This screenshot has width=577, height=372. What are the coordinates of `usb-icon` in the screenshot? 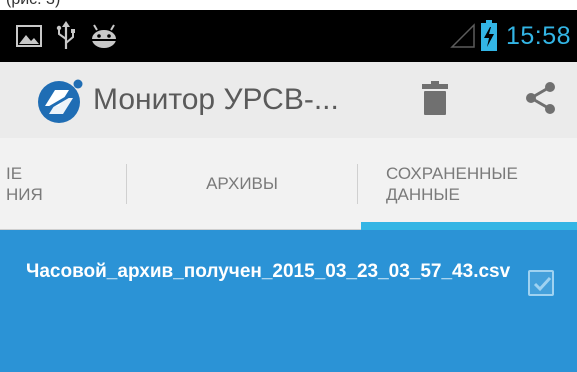 It's located at (66, 36).